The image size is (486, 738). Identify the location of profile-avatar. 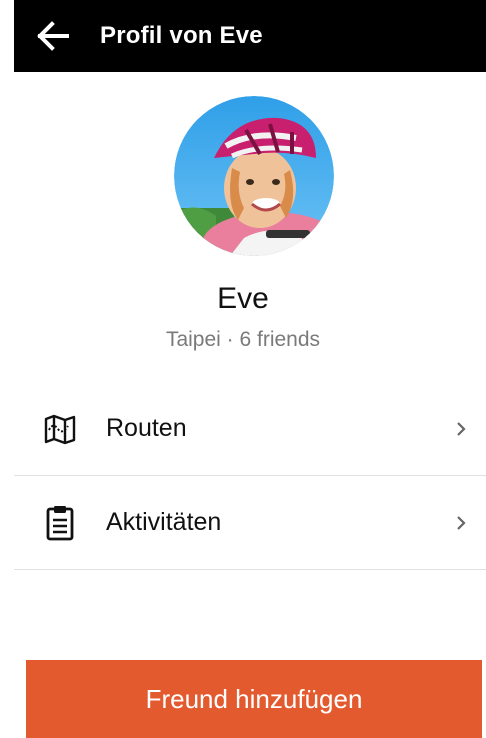
(254, 176).